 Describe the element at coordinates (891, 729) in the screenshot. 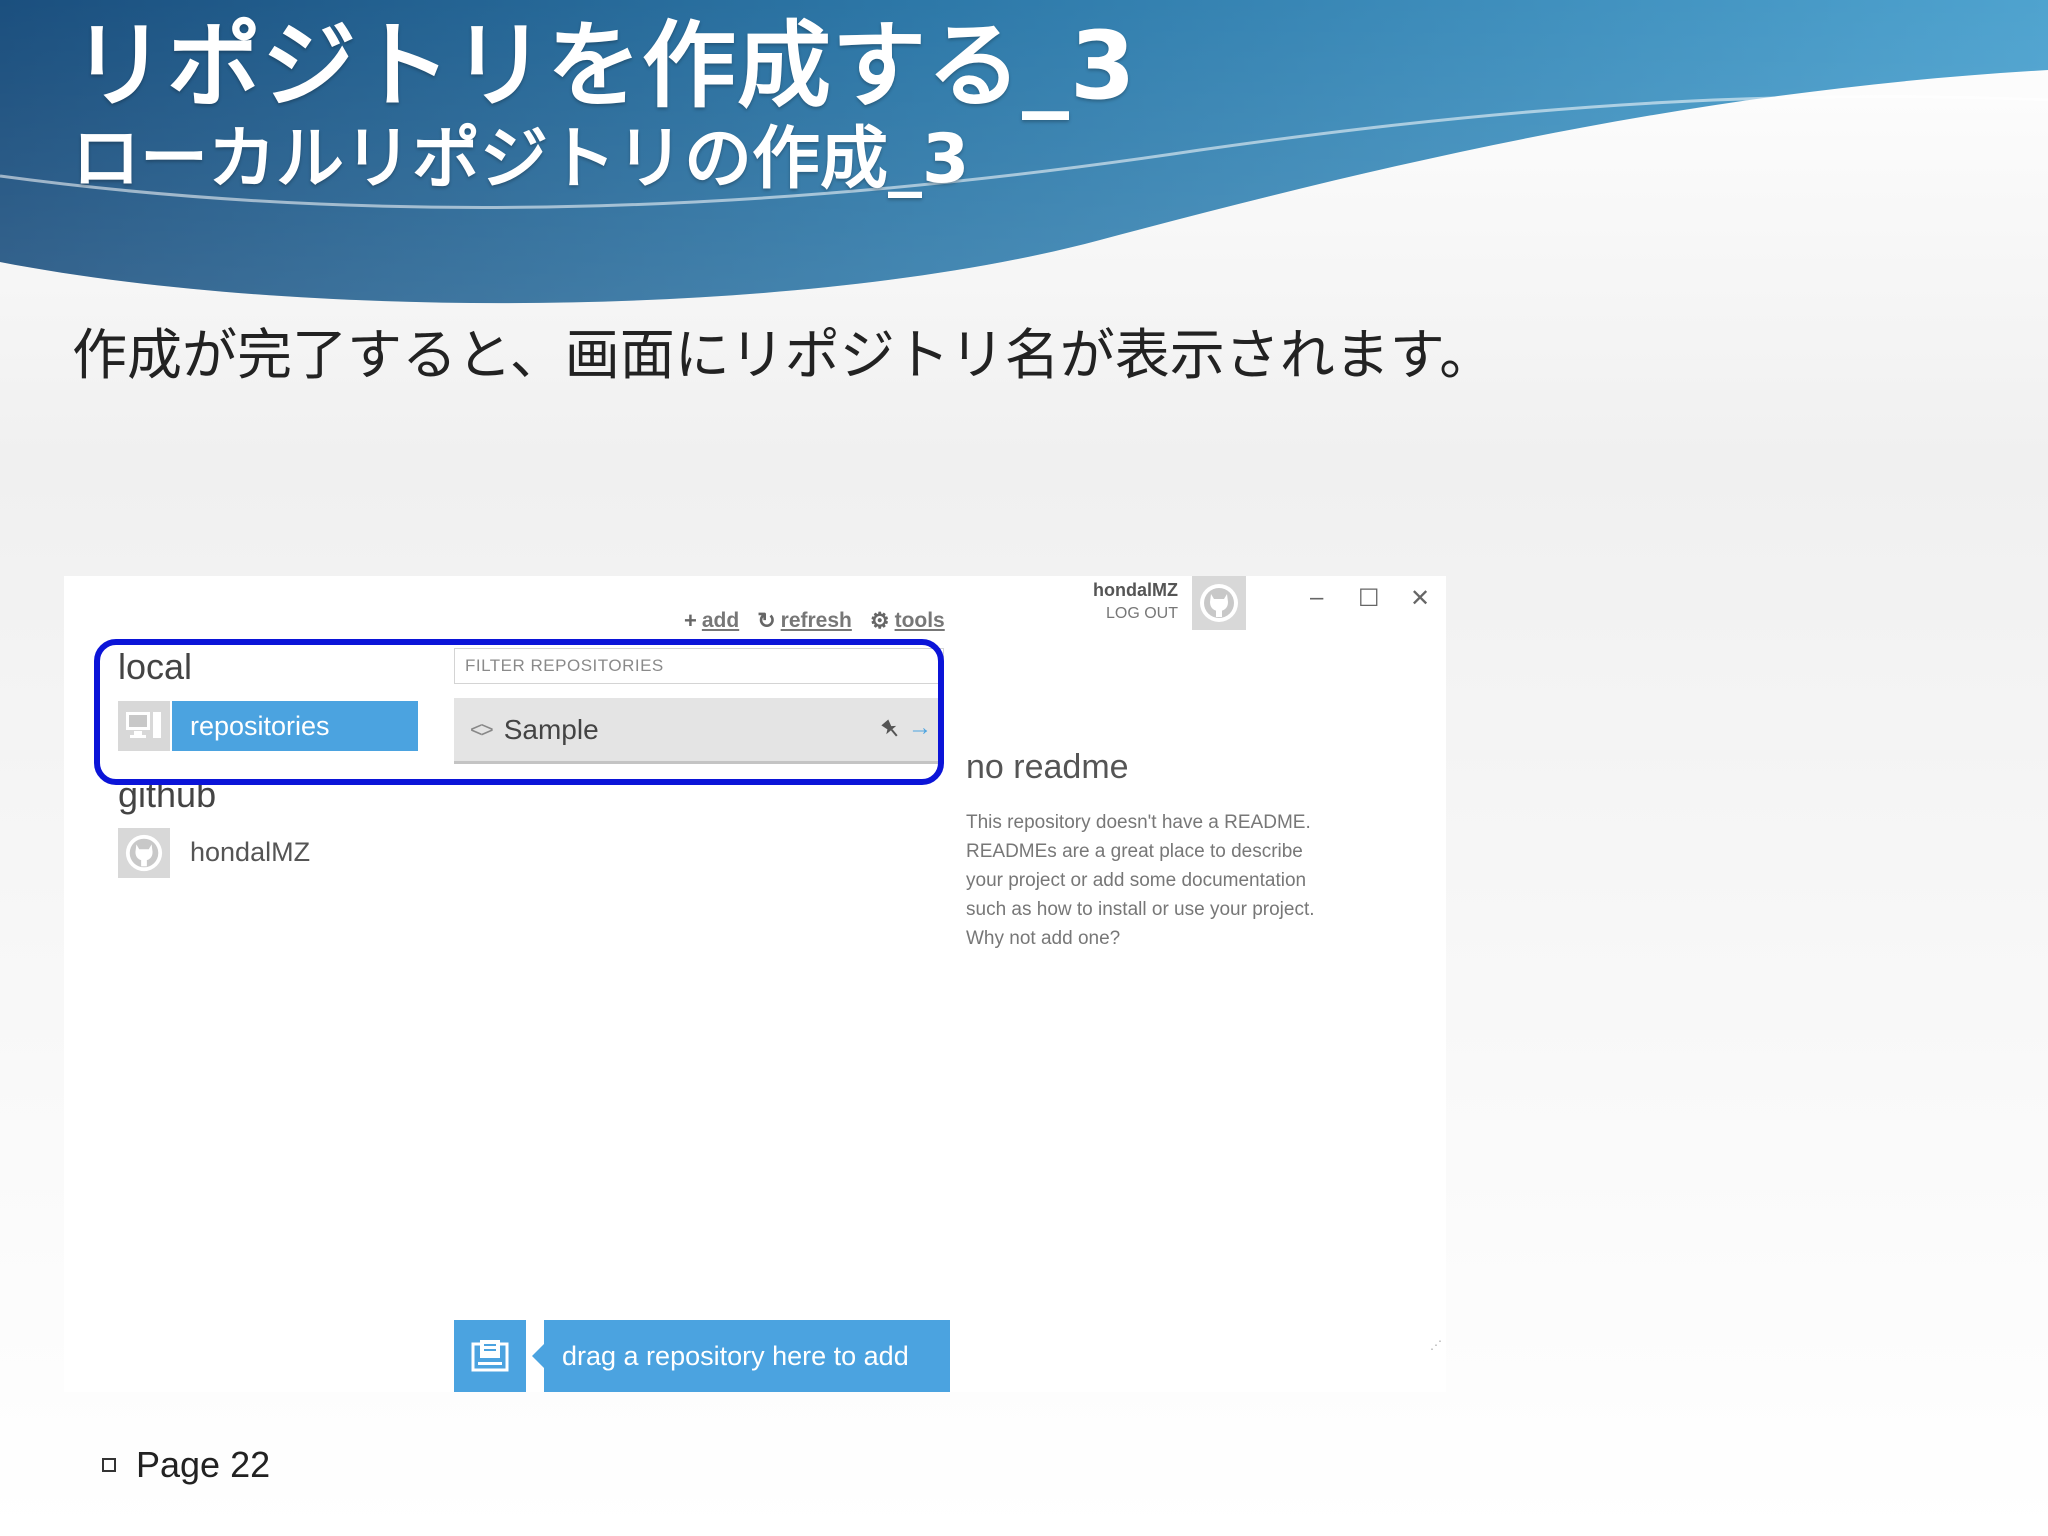

I see `pin-icon` at that location.